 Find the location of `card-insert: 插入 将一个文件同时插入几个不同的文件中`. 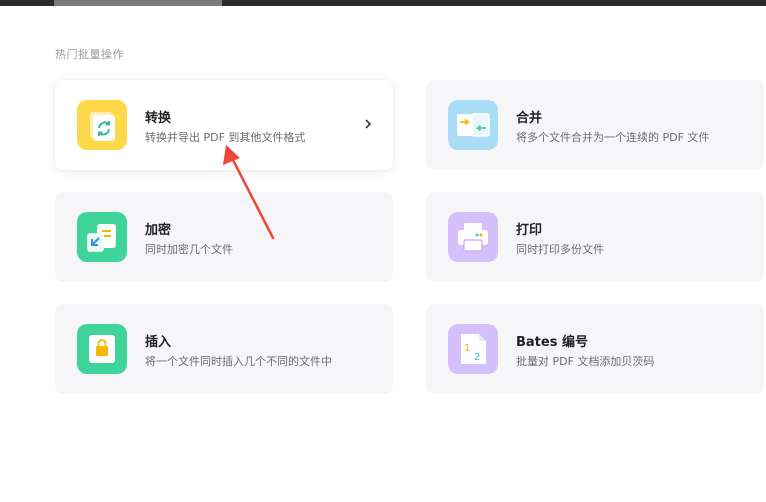

card-insert: 插入 将一个文件同时插入几个不同的文件中 is located at coordinates (224, 349).